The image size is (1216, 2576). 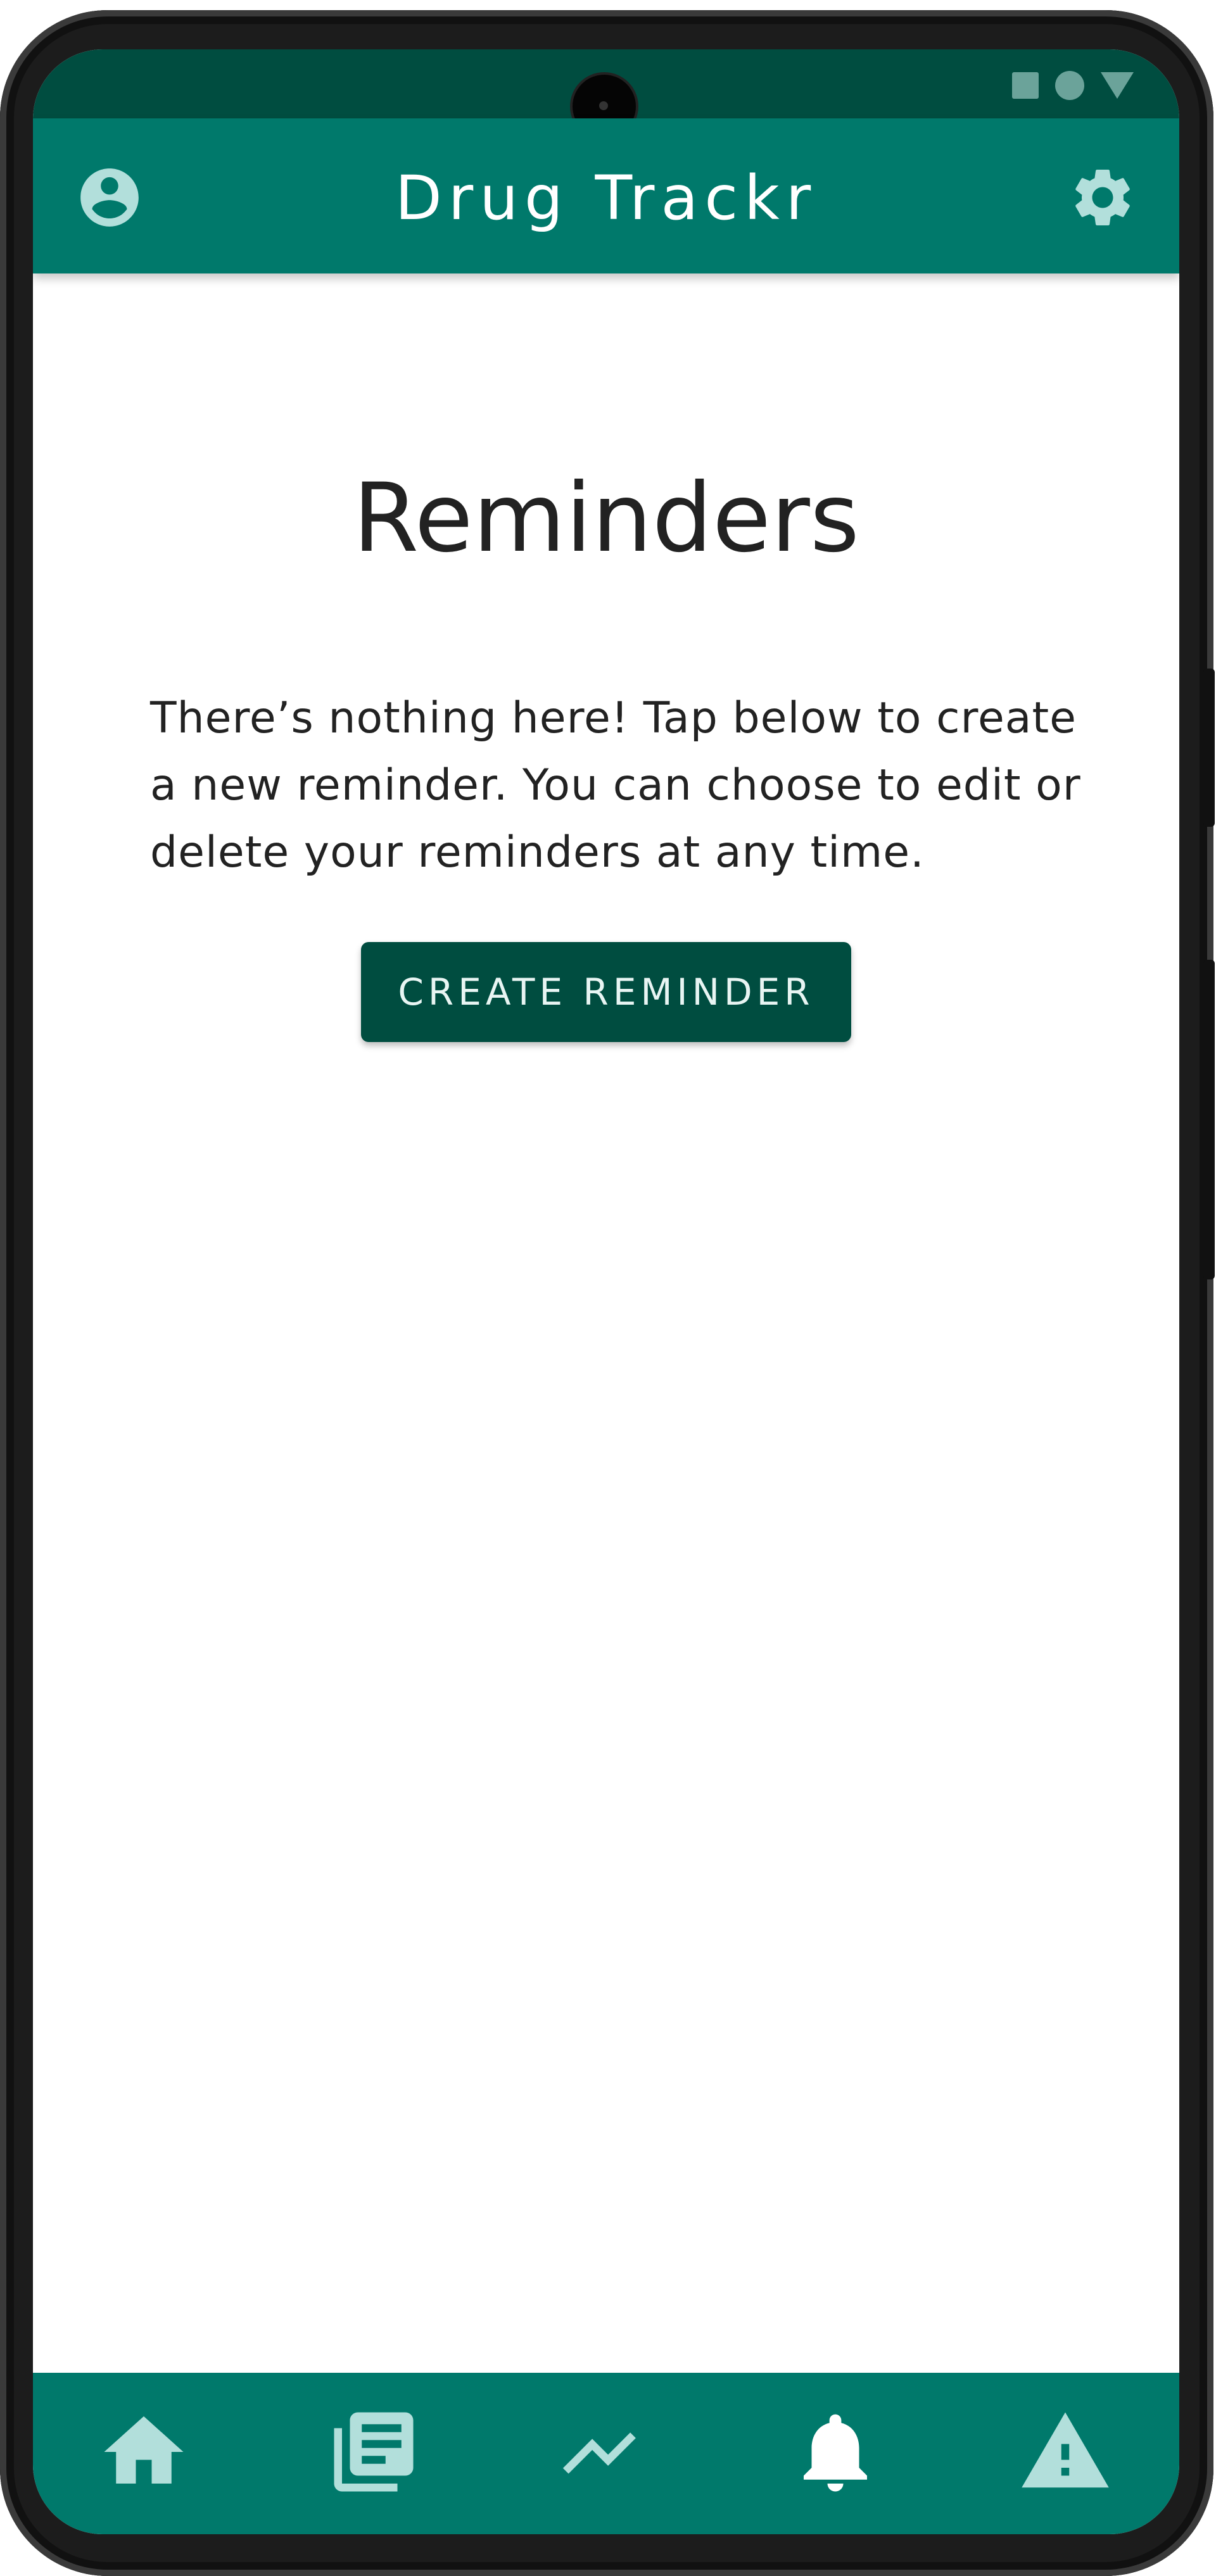 What do you see at coordinates (606, 93) in the screenshot?
I see `status-bar` at bounding box center [606, 93].